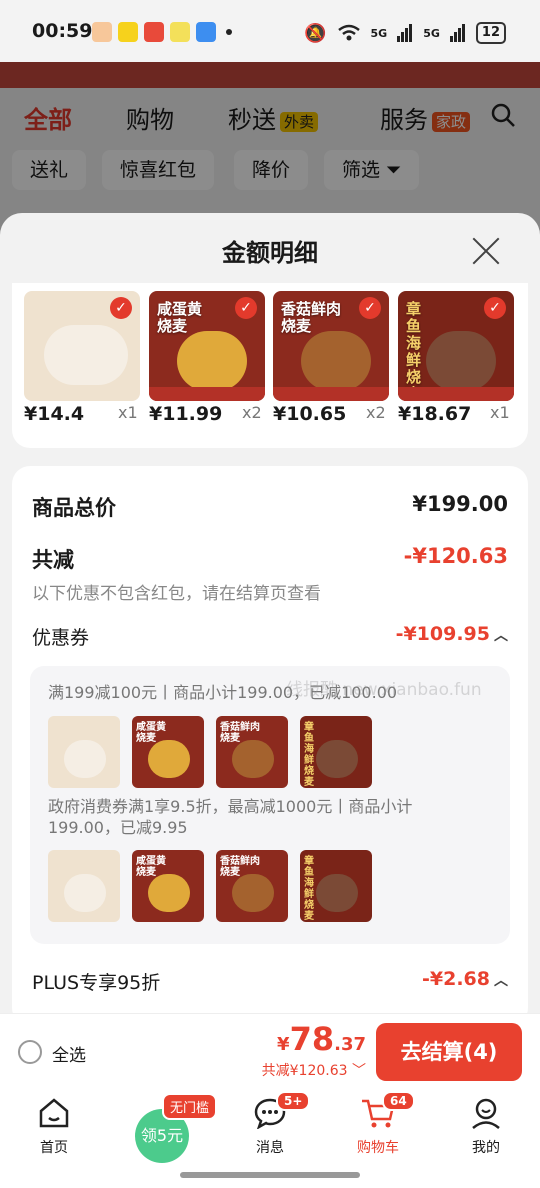 This screenshot has width=540, height=1188. What do you see at coordinates (321, 1039) in the screenshot?
I see `total-price: ¥78.37` at bounding box center [321, 1039].